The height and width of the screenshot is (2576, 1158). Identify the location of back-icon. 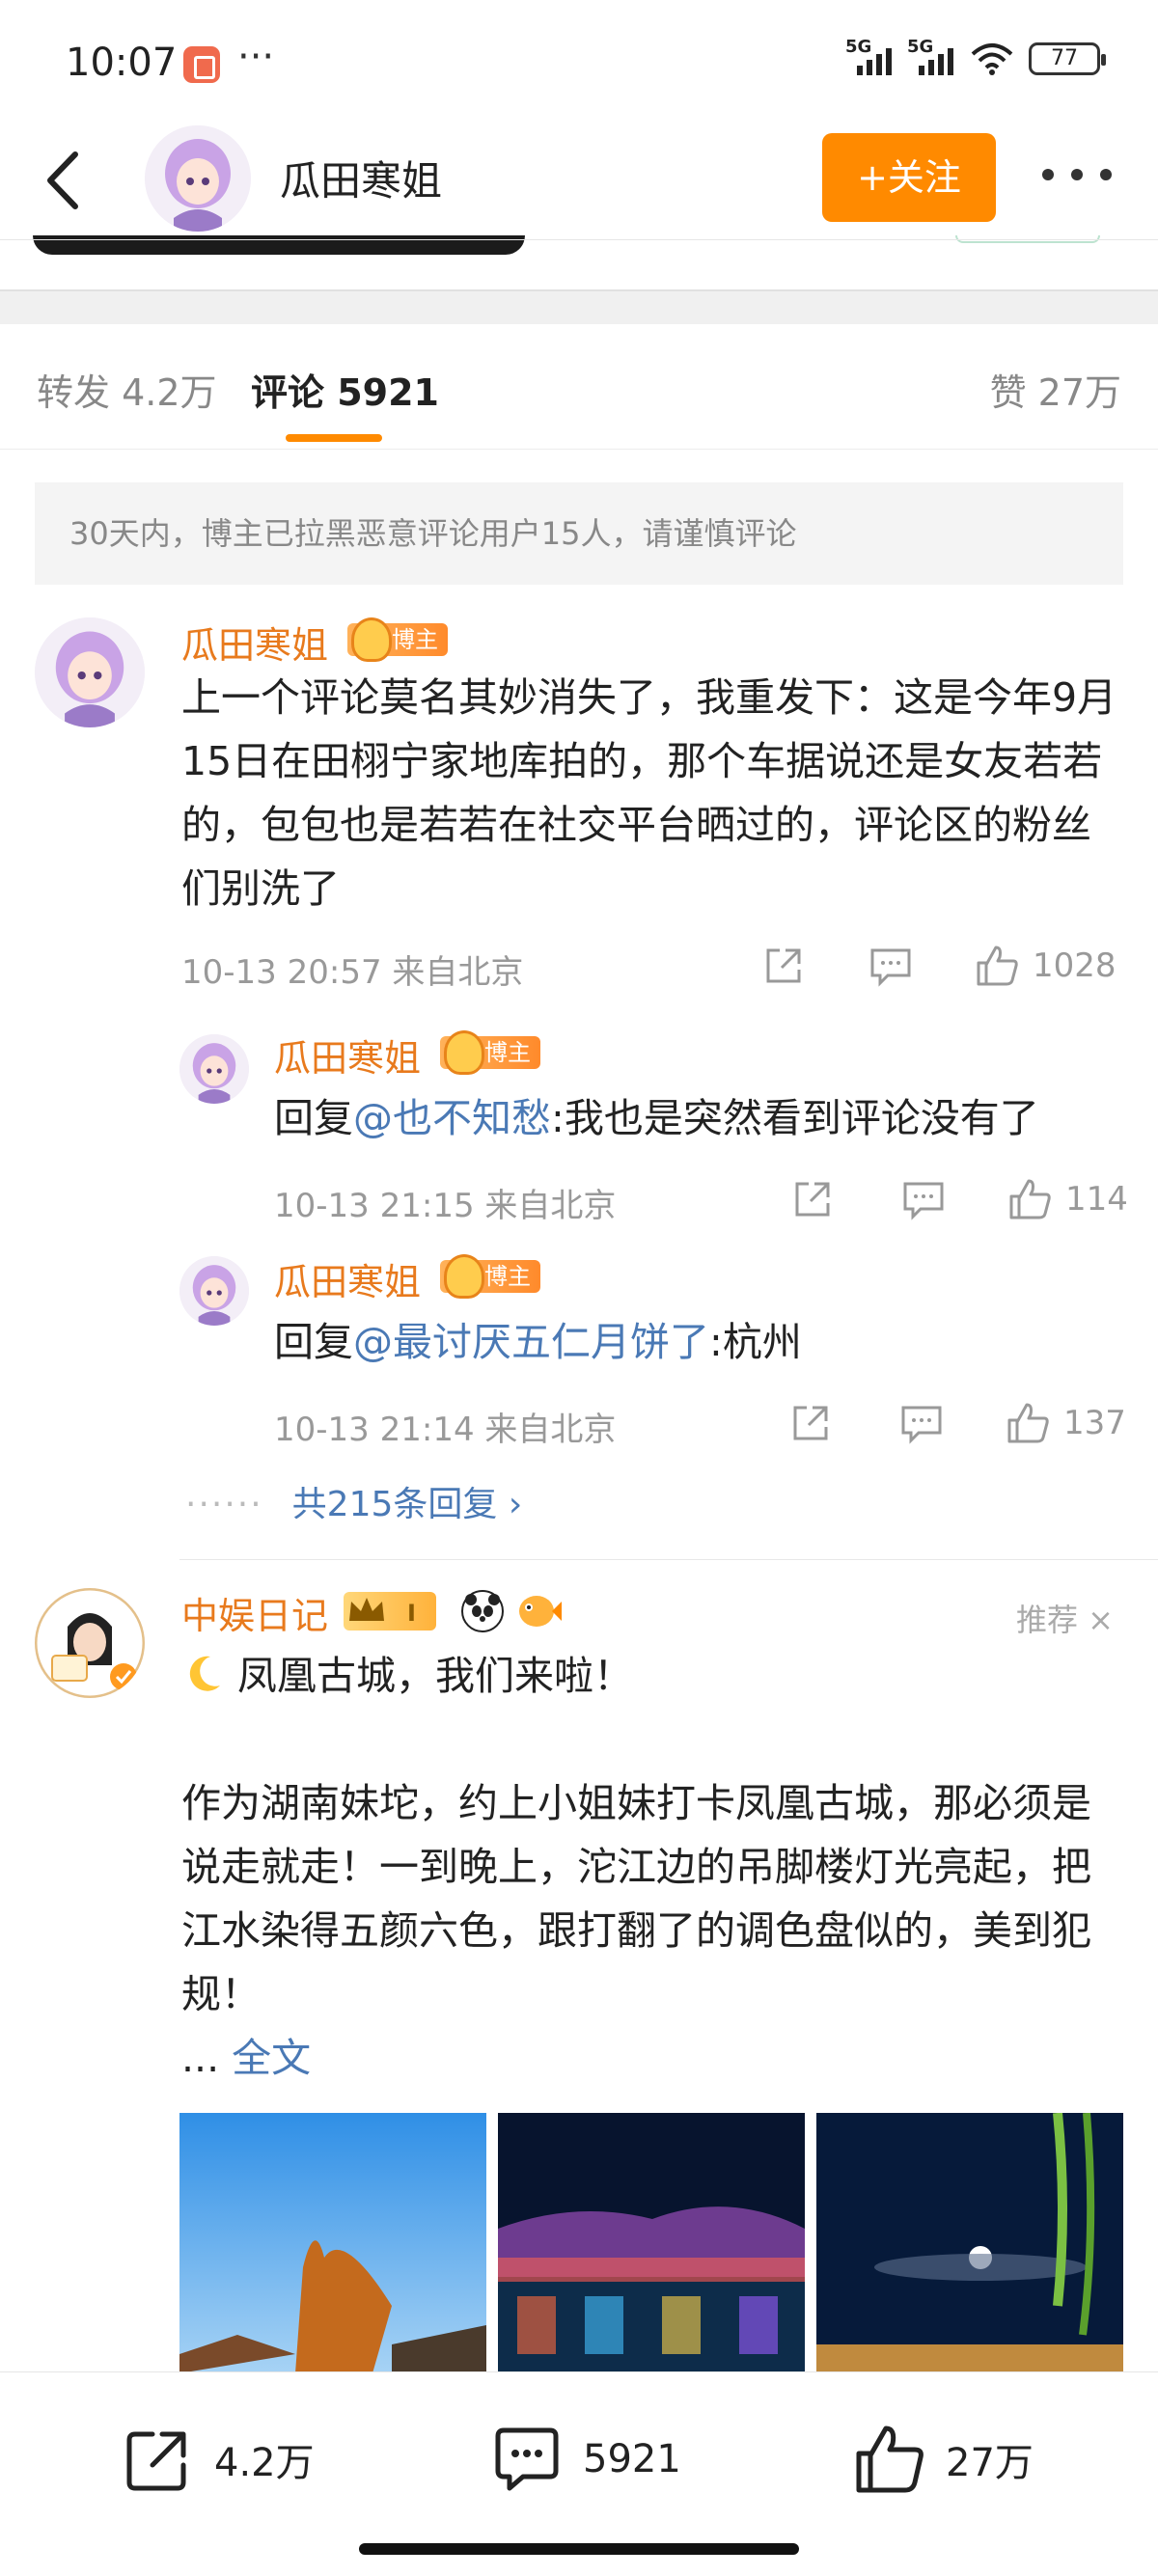
(64, 180).